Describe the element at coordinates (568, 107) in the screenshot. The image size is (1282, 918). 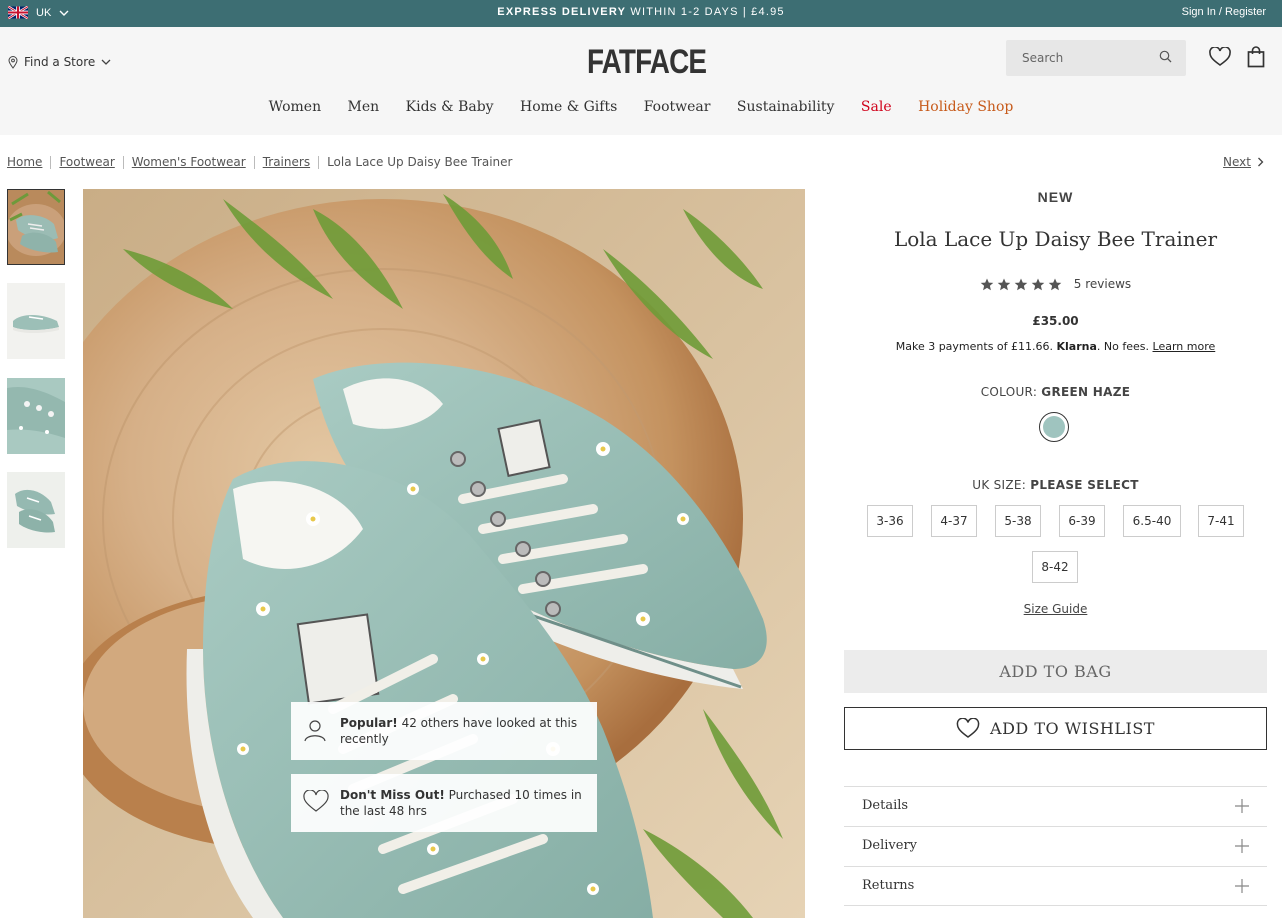
I see `nav-home-gifts: Home & Gifts` at that location.